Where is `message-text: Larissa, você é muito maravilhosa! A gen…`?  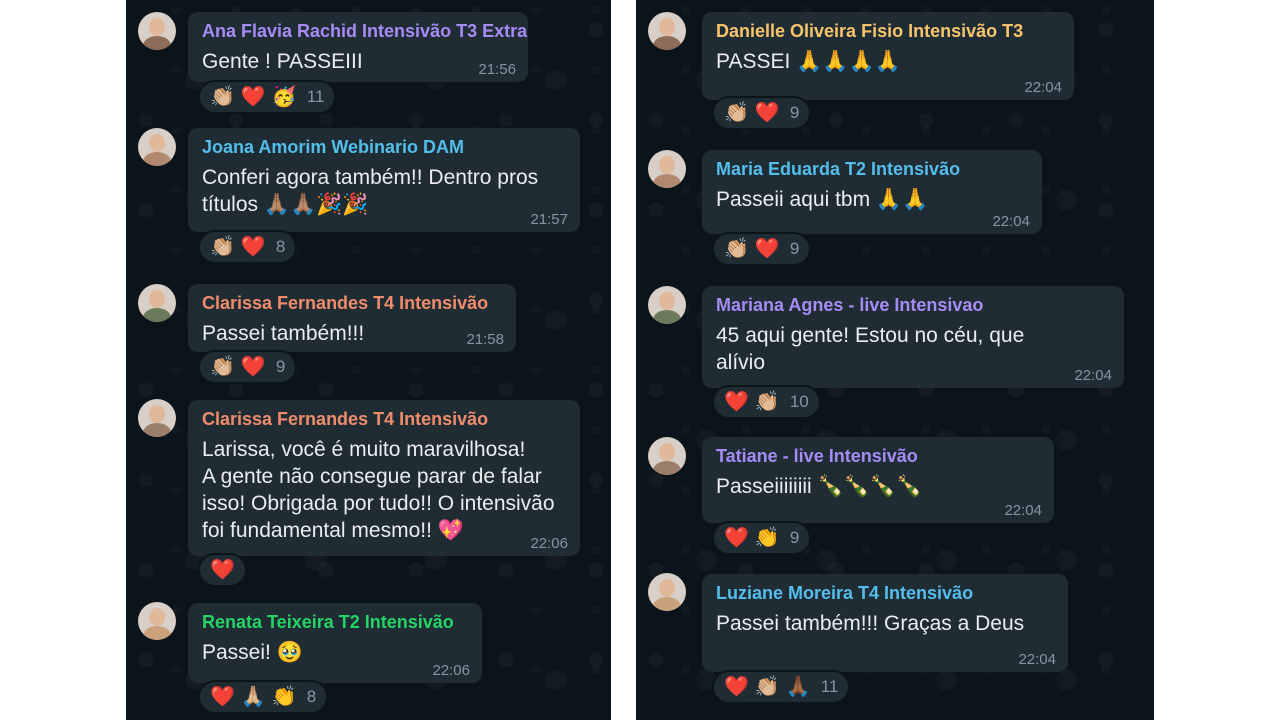
message-text: Larissa, você é muito maravilhosa! A gen… is located at coordinates (378, 490).